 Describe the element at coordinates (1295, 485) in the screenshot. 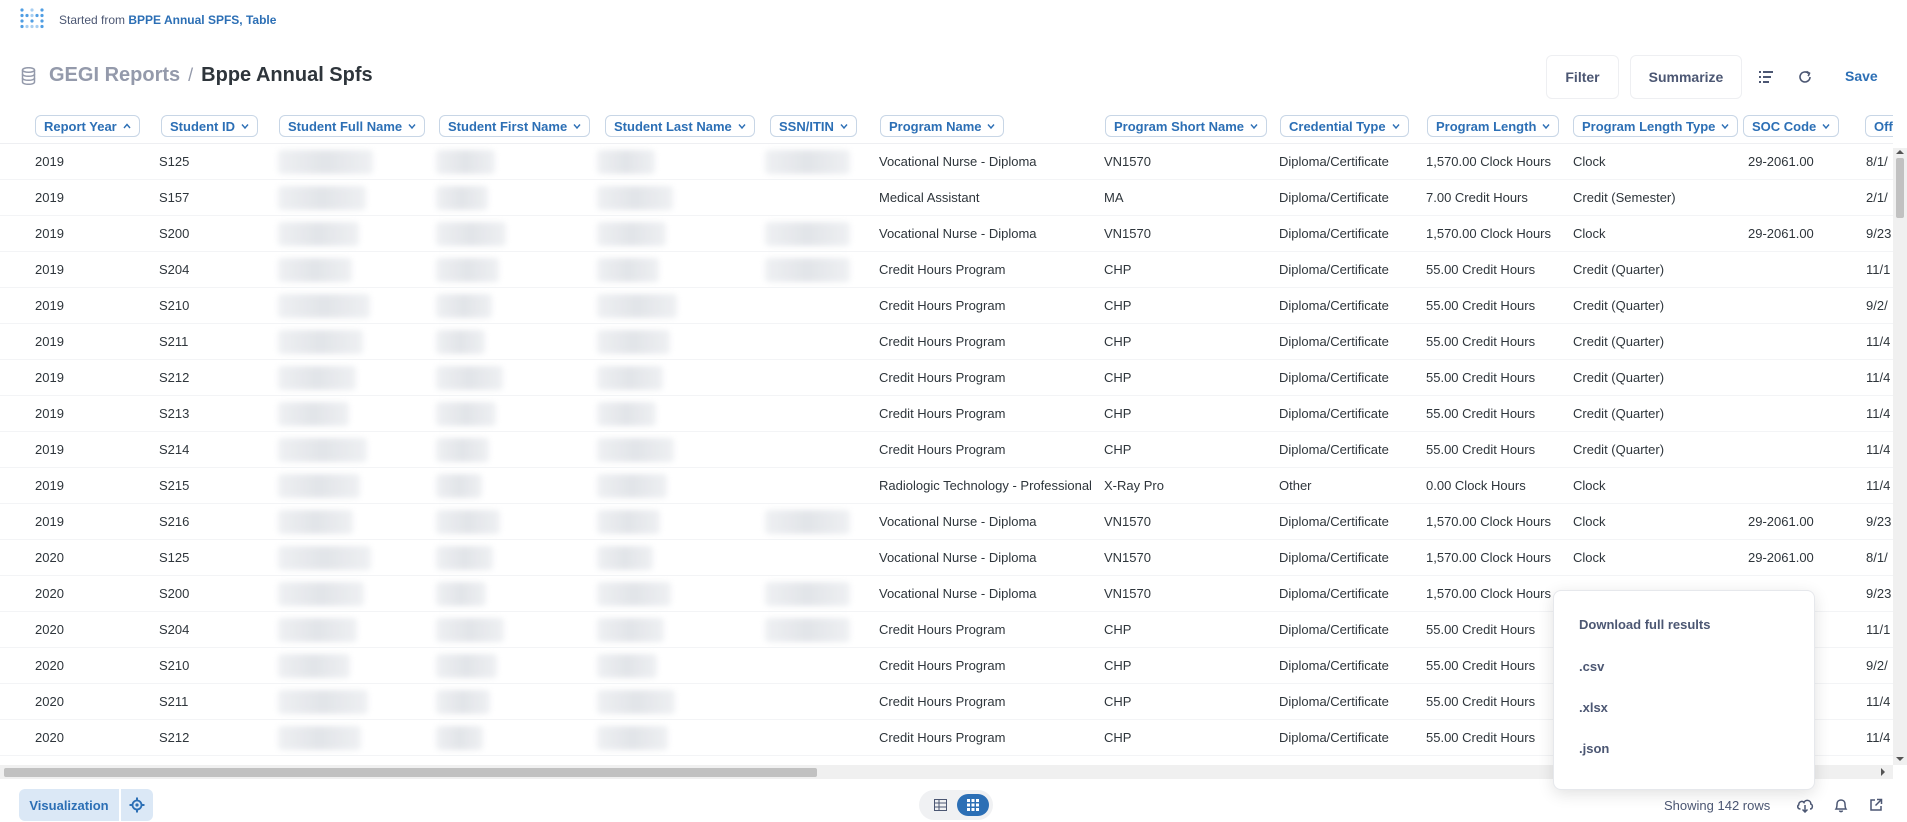

I see `credential-type-cell: Other` at that location.